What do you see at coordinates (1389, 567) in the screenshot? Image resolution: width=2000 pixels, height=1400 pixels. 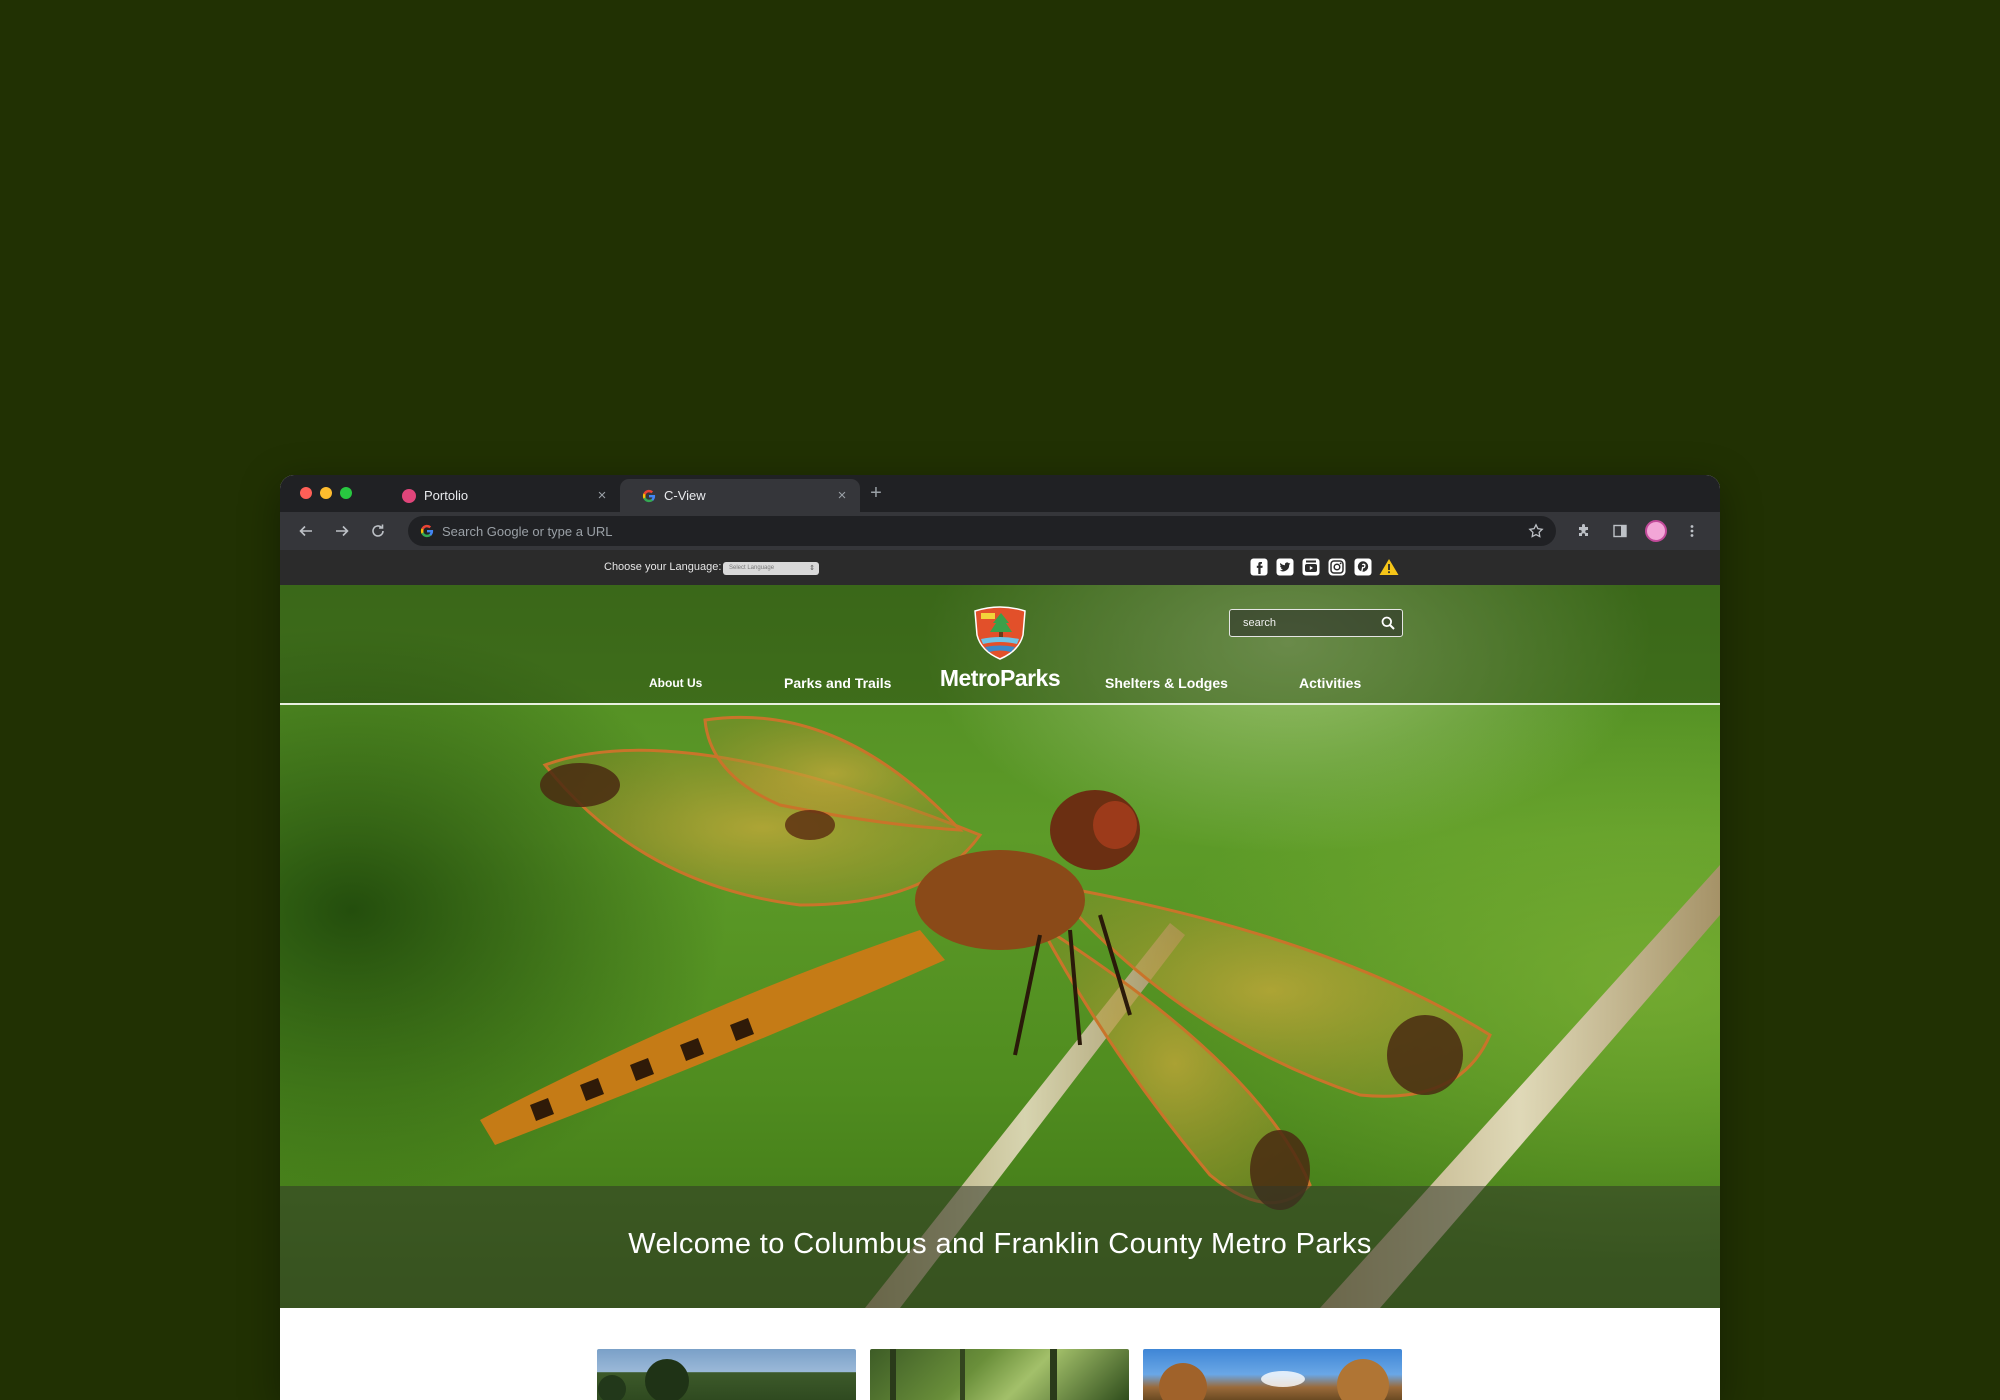 I see `alert-icon` at bounding box center [1389, 567].